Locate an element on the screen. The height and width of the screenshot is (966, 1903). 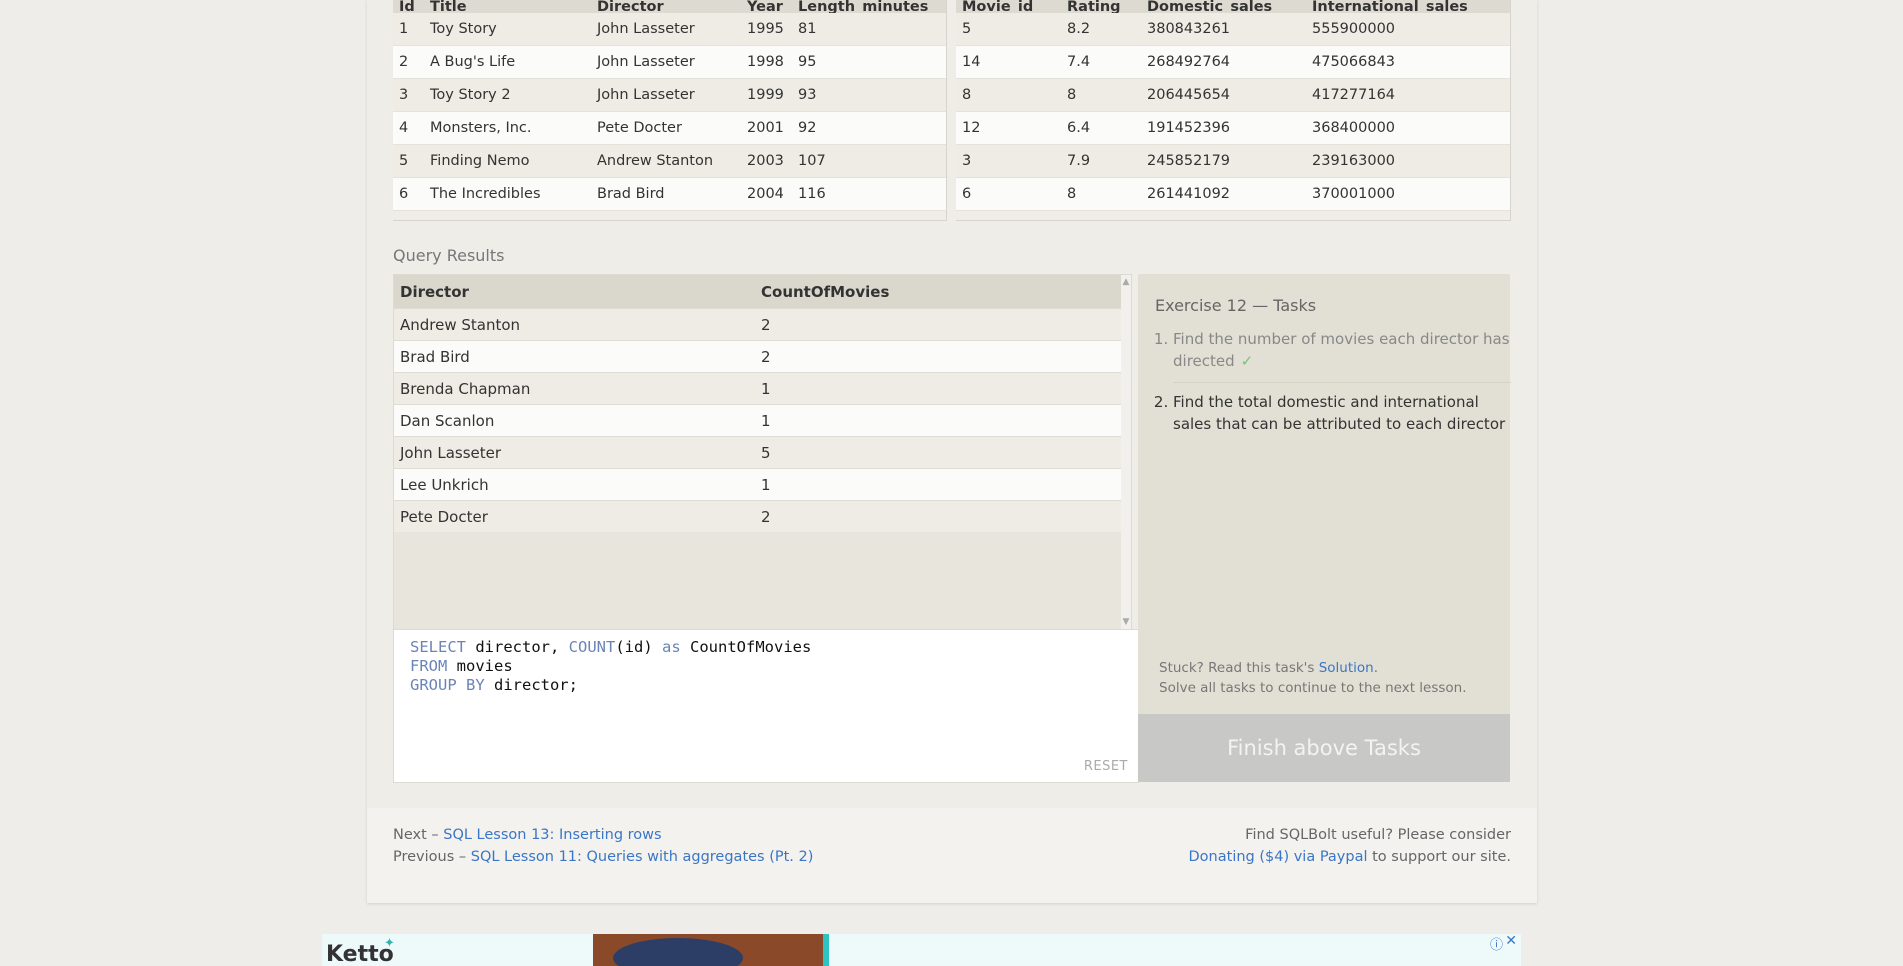
table-row: 12 6.4 191452396 368400000 is located at coordinates (1233, 128).